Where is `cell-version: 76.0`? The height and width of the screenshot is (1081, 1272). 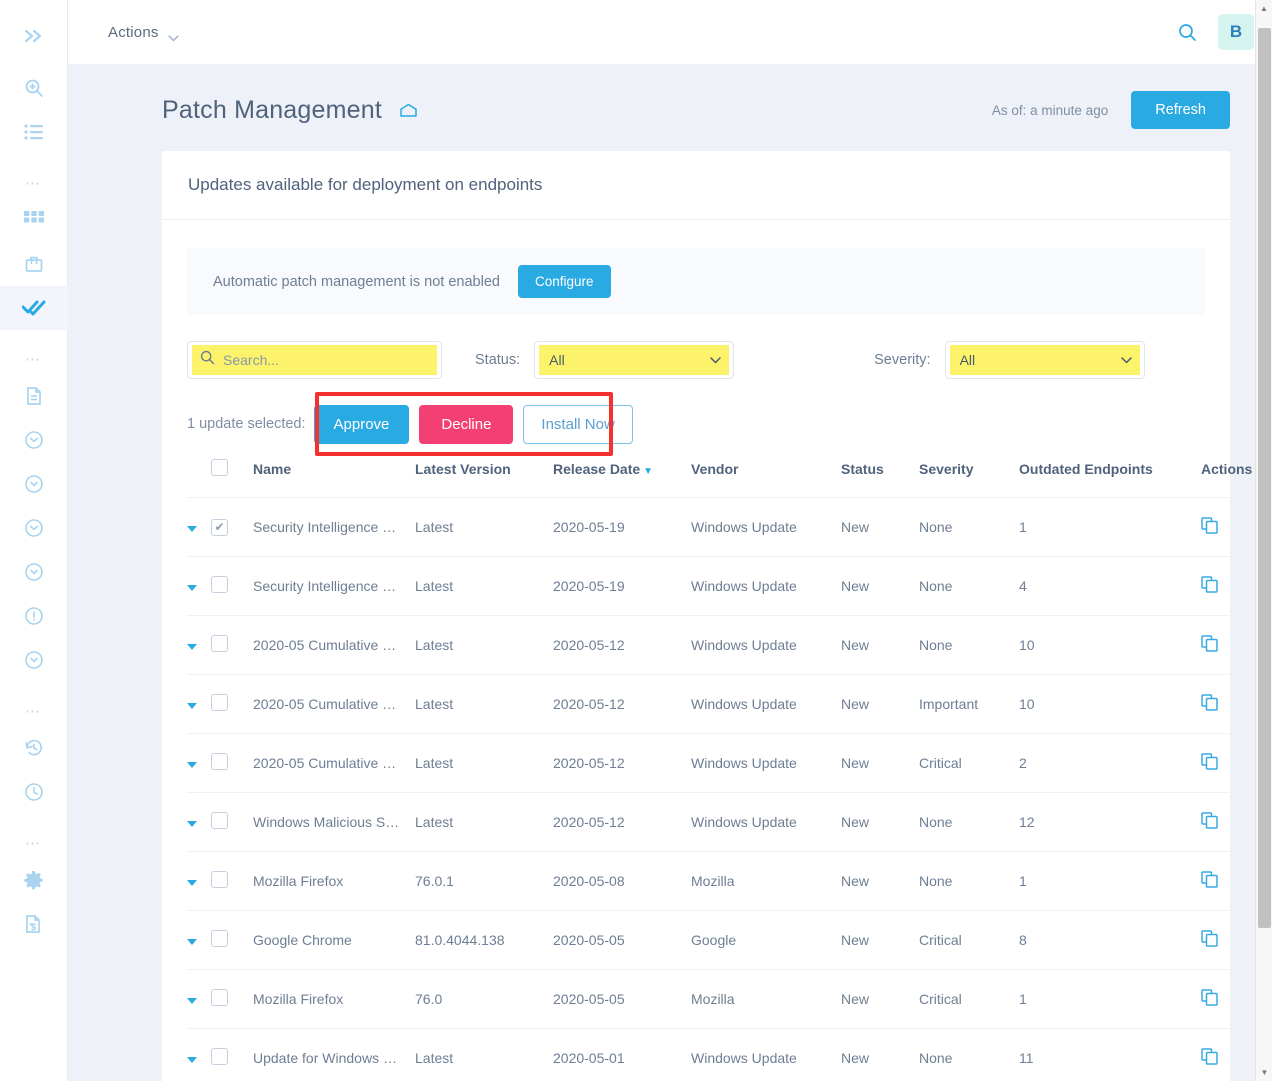
cell-version: 76.0 is located at coordinates (484, 999).